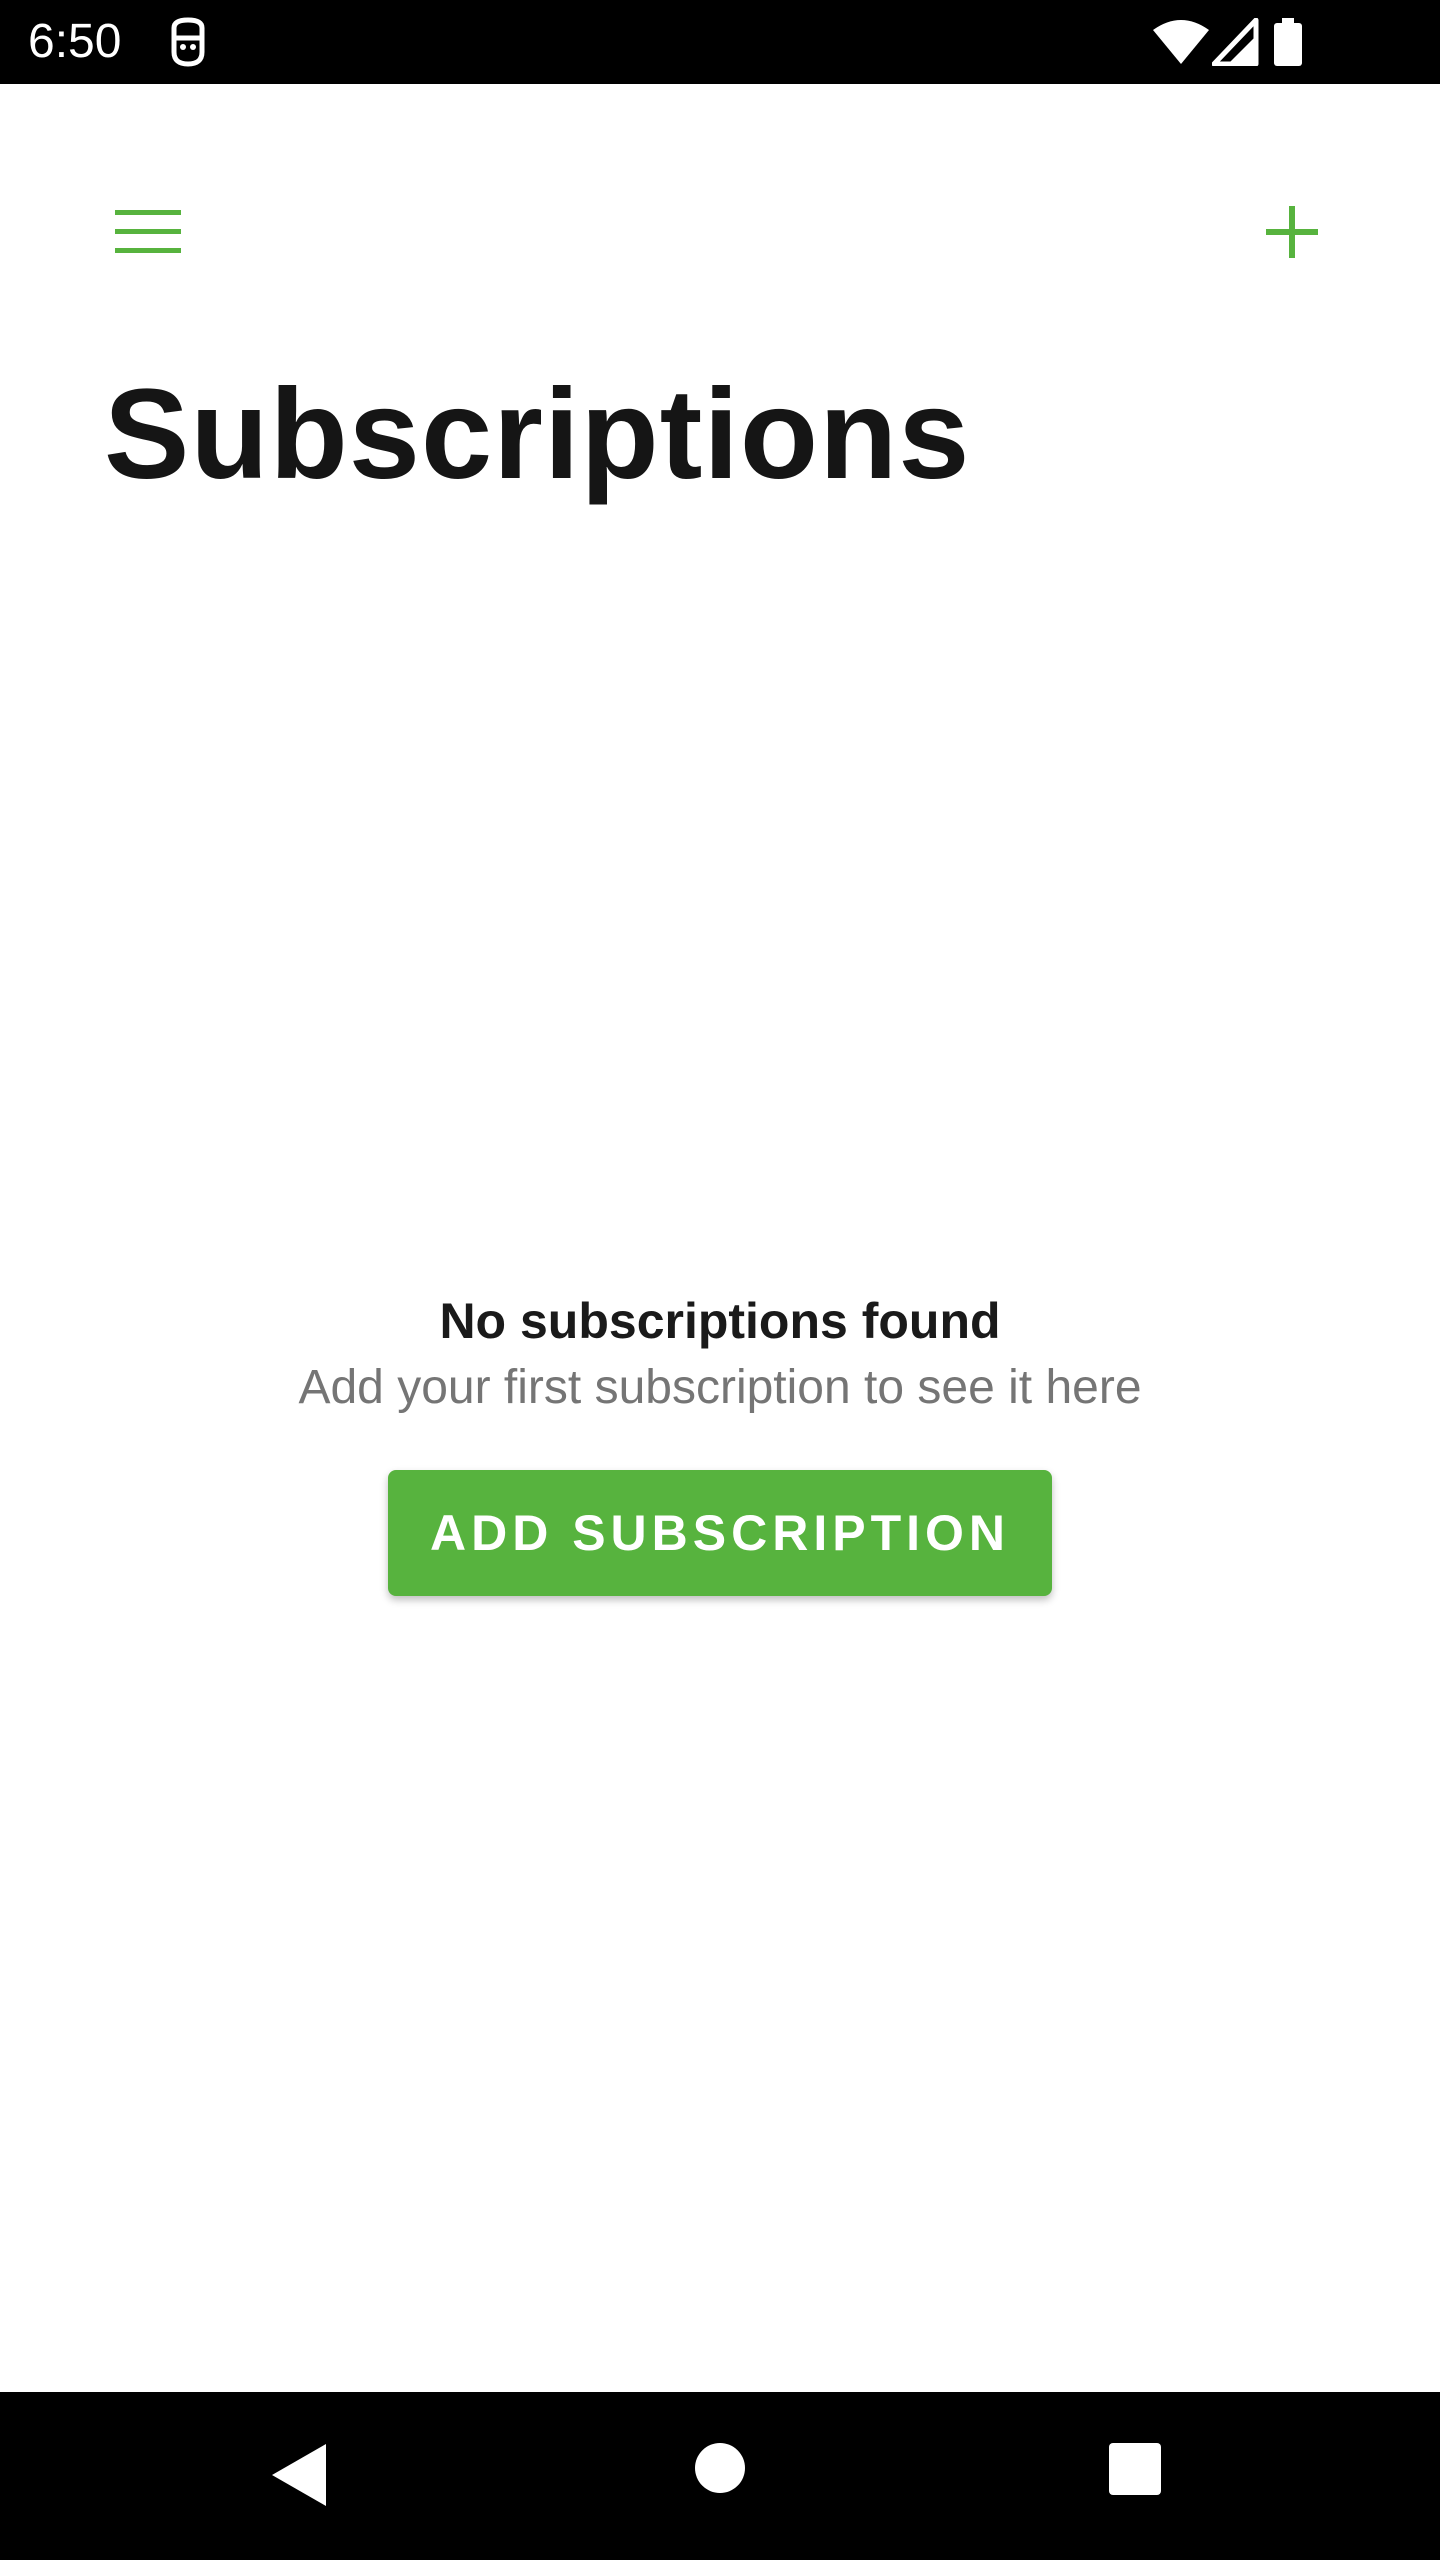 The image size is (1440, 2560). I want to click on home-circle-icon, so click(720, 2468).